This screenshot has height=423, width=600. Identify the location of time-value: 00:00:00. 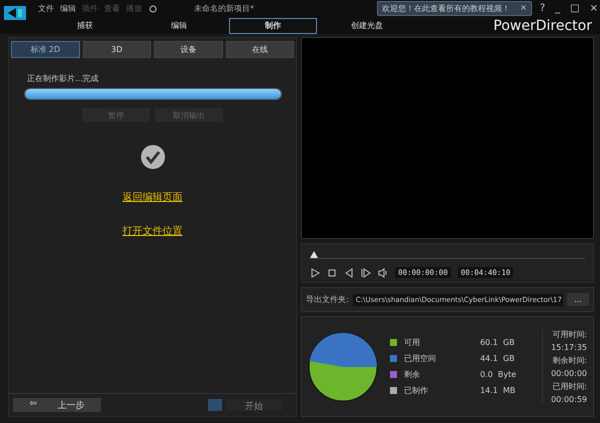
(569, 373).